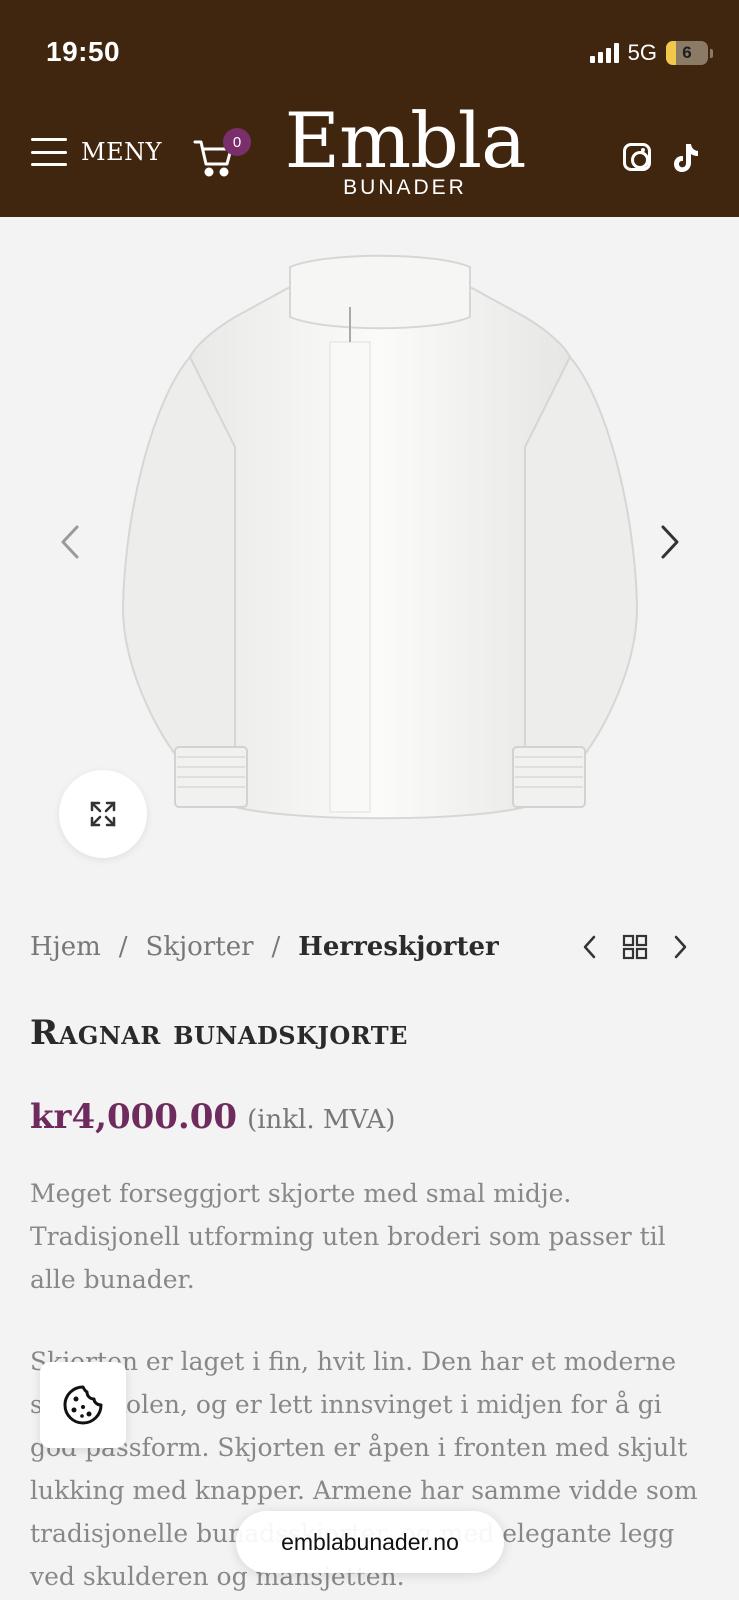 Image resolution: width=739 pixels, height=1600 pixels. Describe the element at coordinates (604, 53) in the screenshot. I see `signal-icon` at that location.